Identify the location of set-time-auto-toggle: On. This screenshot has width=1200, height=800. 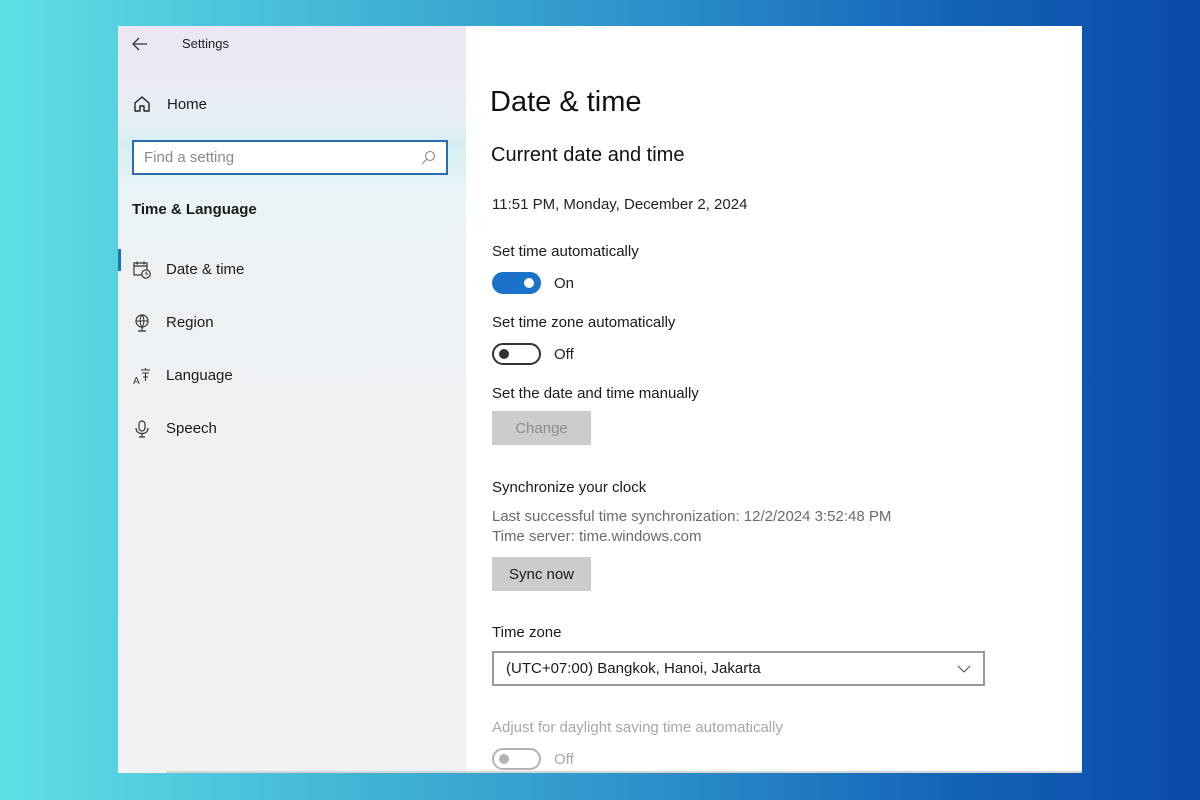
(533, 283).